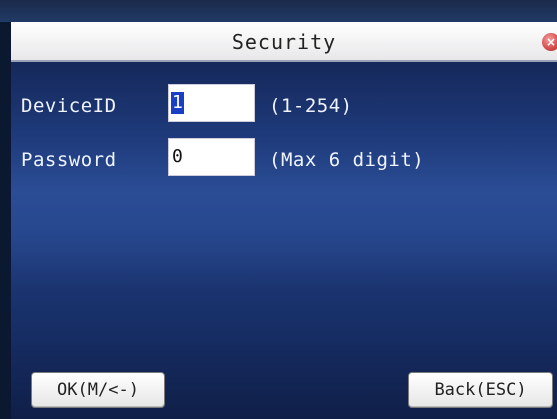 The height and width of the screenshot is (419, 557). Describe the element at coordinates (177, 156) in the screenshot. I see `password-value: 0` at that location.